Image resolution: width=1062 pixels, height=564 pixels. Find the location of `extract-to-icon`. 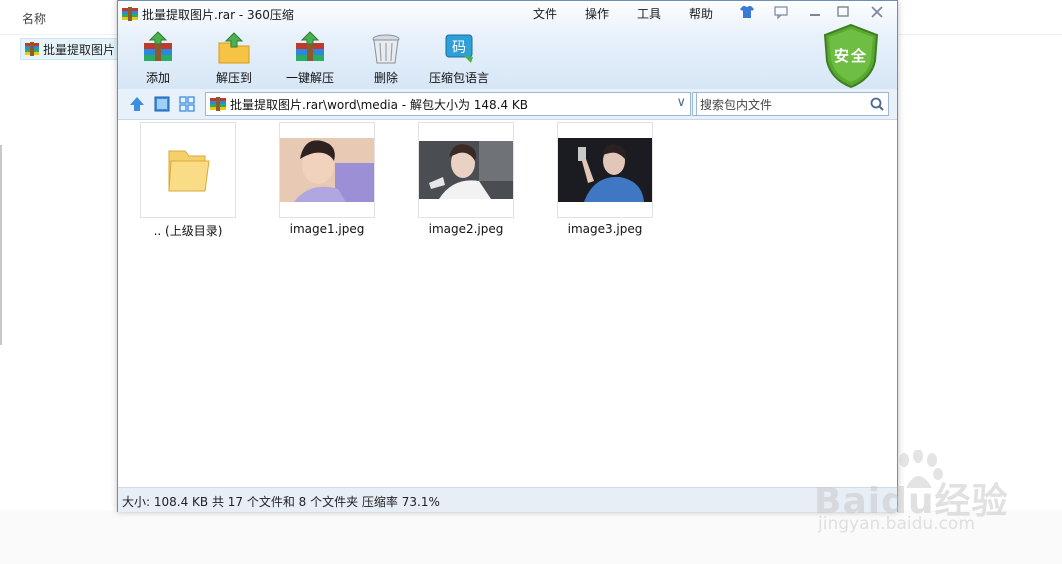

extract-to-icon is located at coordinates (234, 48).